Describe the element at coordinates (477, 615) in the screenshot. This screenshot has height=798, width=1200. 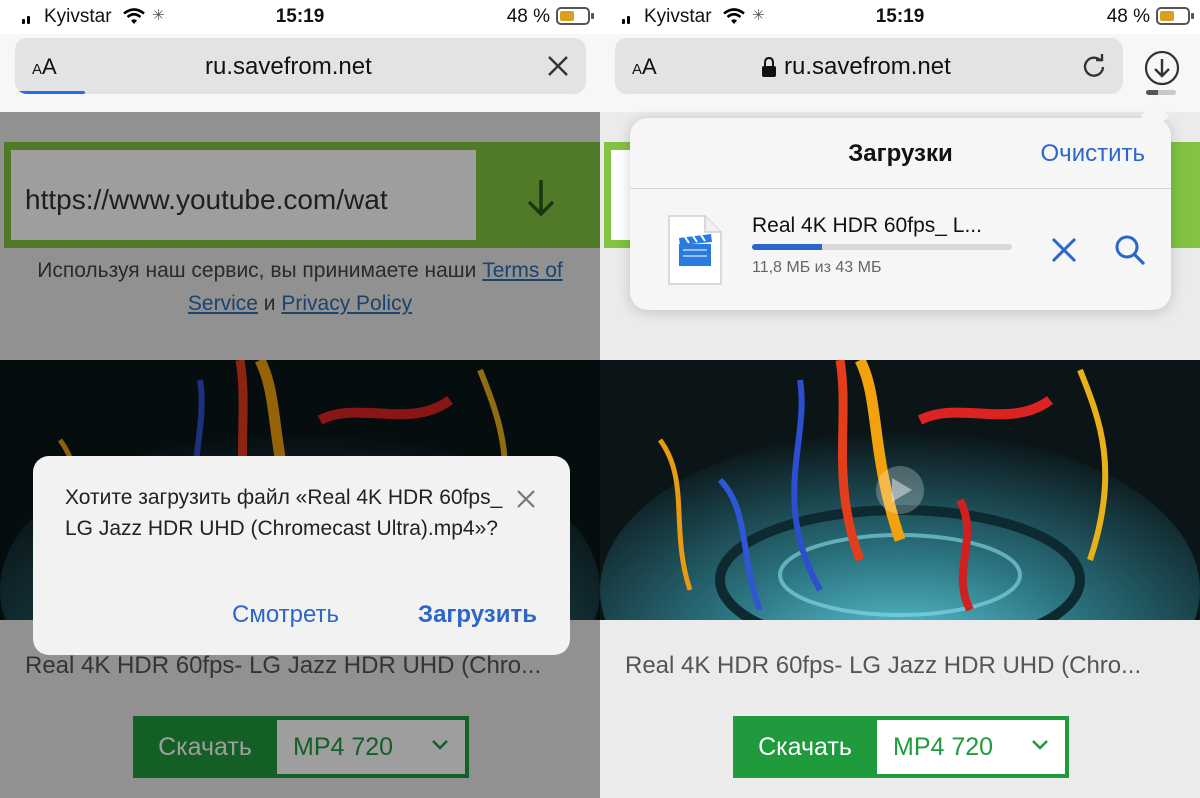
I see `download-confirm-button: Загрузить` at that location.